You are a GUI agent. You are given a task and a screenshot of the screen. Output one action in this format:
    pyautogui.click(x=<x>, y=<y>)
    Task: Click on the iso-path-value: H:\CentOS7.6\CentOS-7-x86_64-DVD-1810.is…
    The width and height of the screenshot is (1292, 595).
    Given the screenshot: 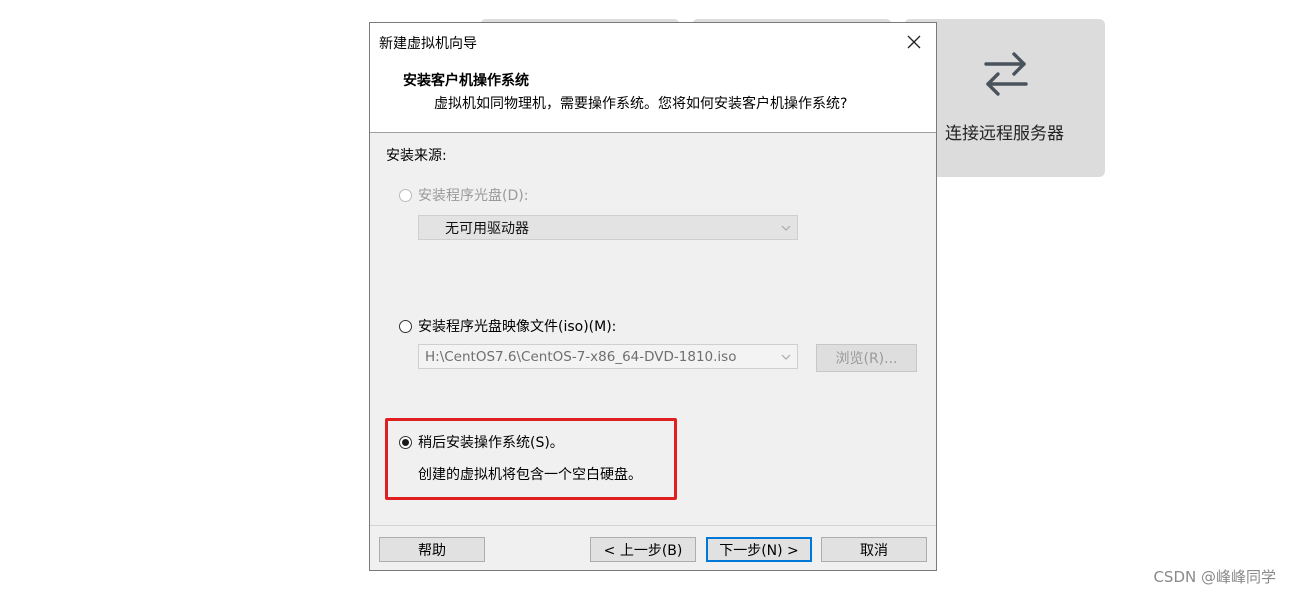 What is the action you would take?
    pyautogui.click(x=597, y=356)
    